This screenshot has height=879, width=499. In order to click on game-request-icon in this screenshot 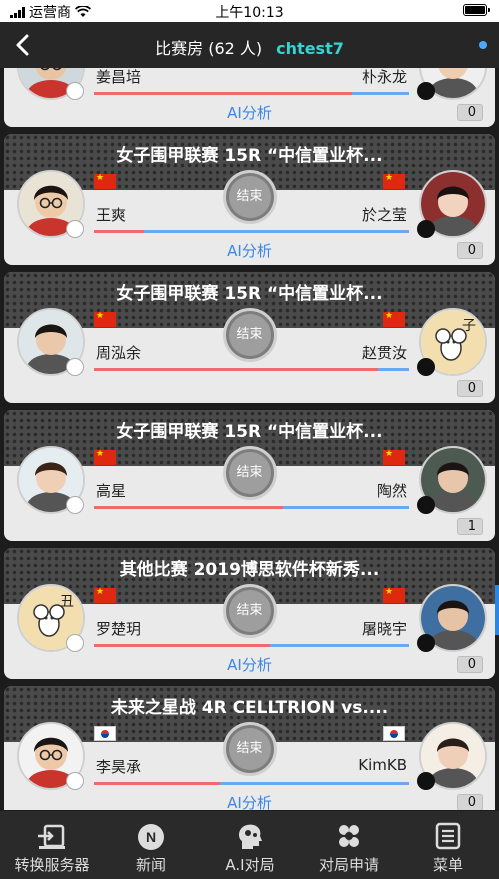, I will do `click(349, 836)`.